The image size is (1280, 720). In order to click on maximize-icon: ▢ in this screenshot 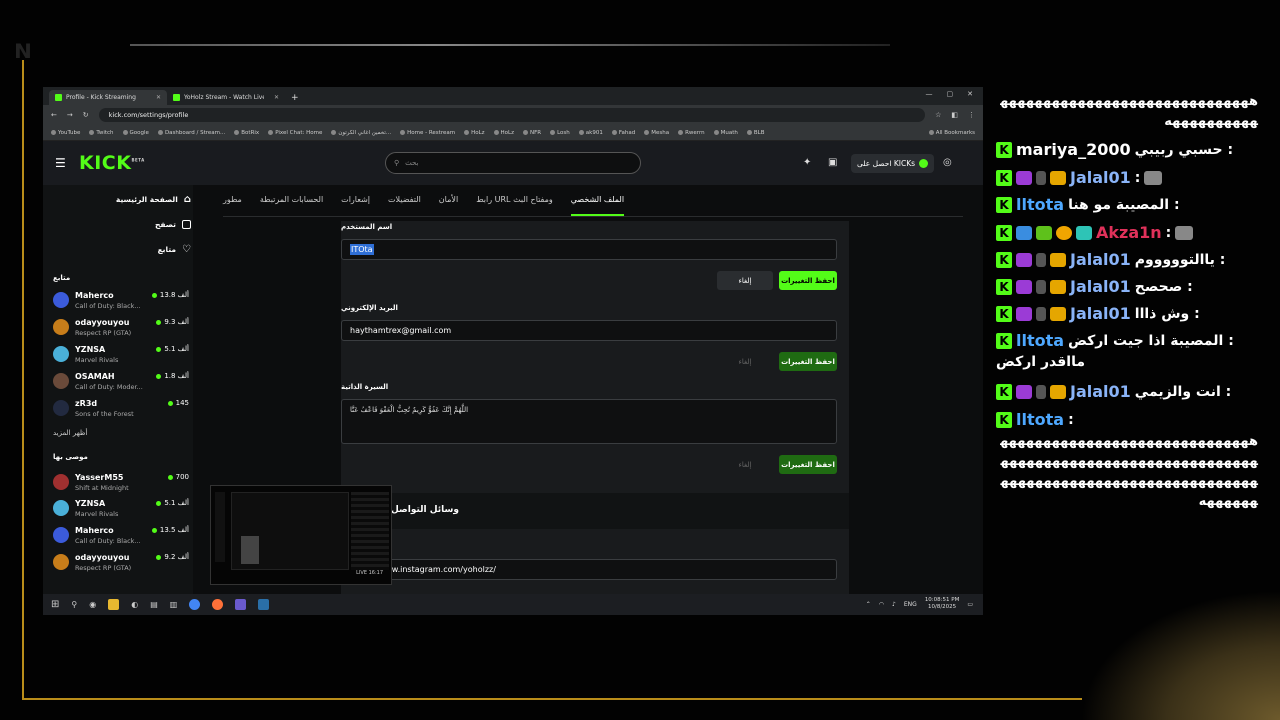, I will do `click(950, 94)`.